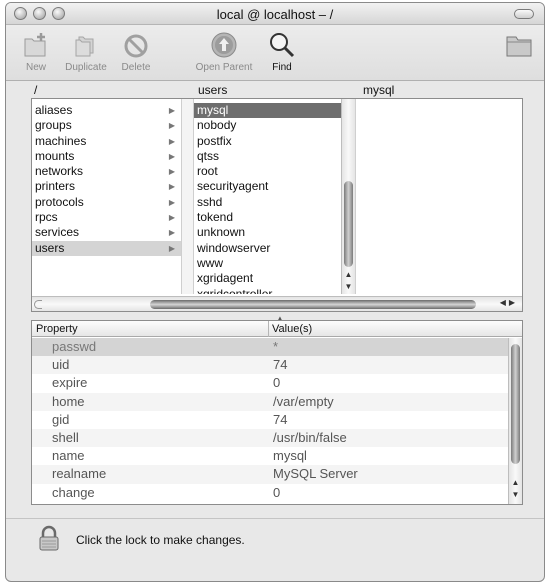 The height and width of the screenshot is (585, 550). I want to click on list-item: windowserver▶, so click(274, 248).